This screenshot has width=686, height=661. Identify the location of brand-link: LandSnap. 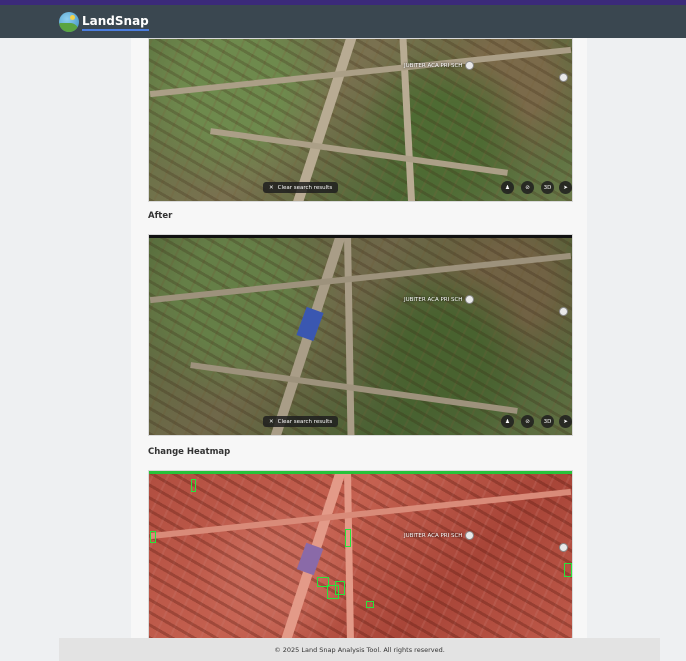
(104, 22).